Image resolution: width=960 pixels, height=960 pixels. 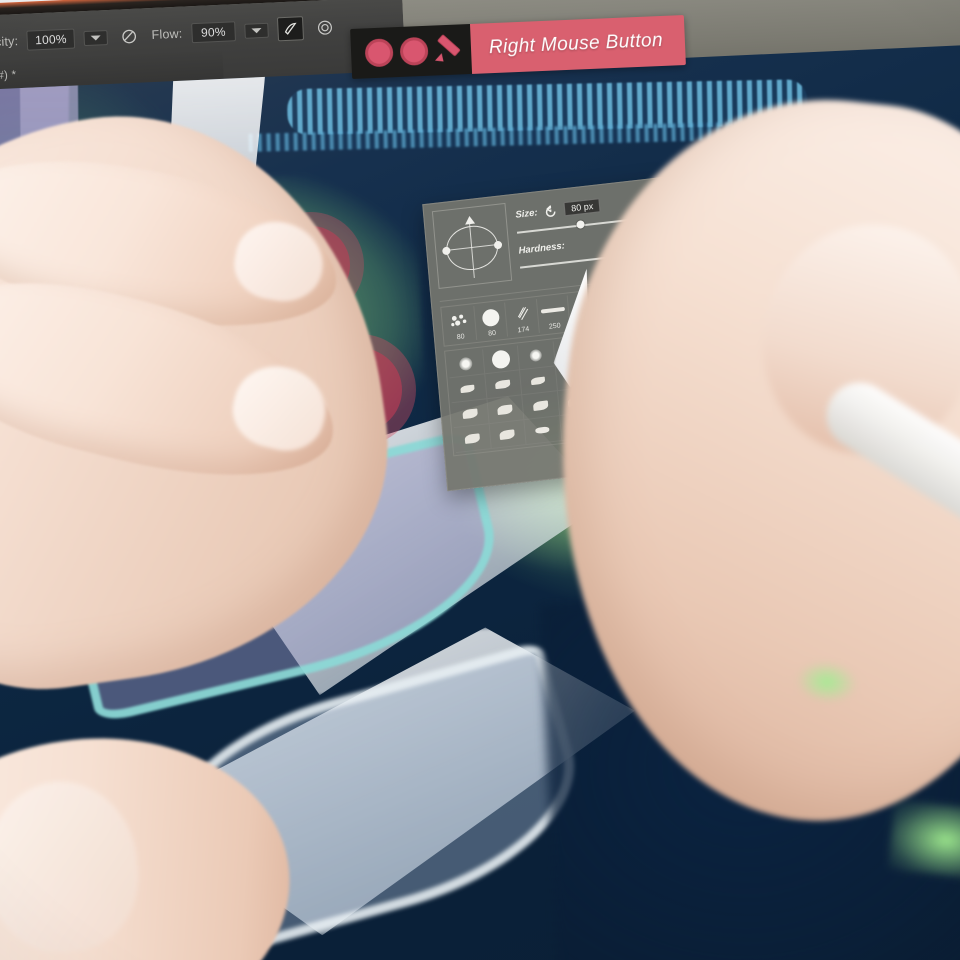 I want to click on callout-label: Right Mouse Button, so click(x=576, y=44).